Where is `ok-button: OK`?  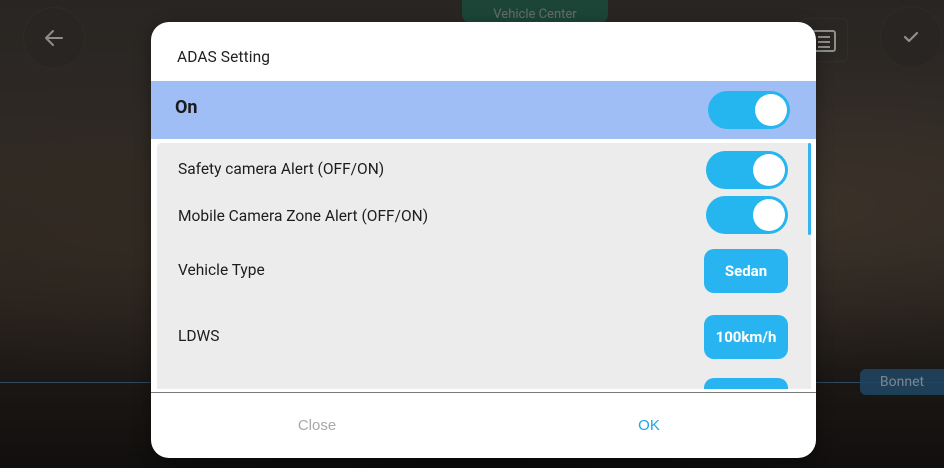 ok-button: OK is located at coordinates (649, 425).